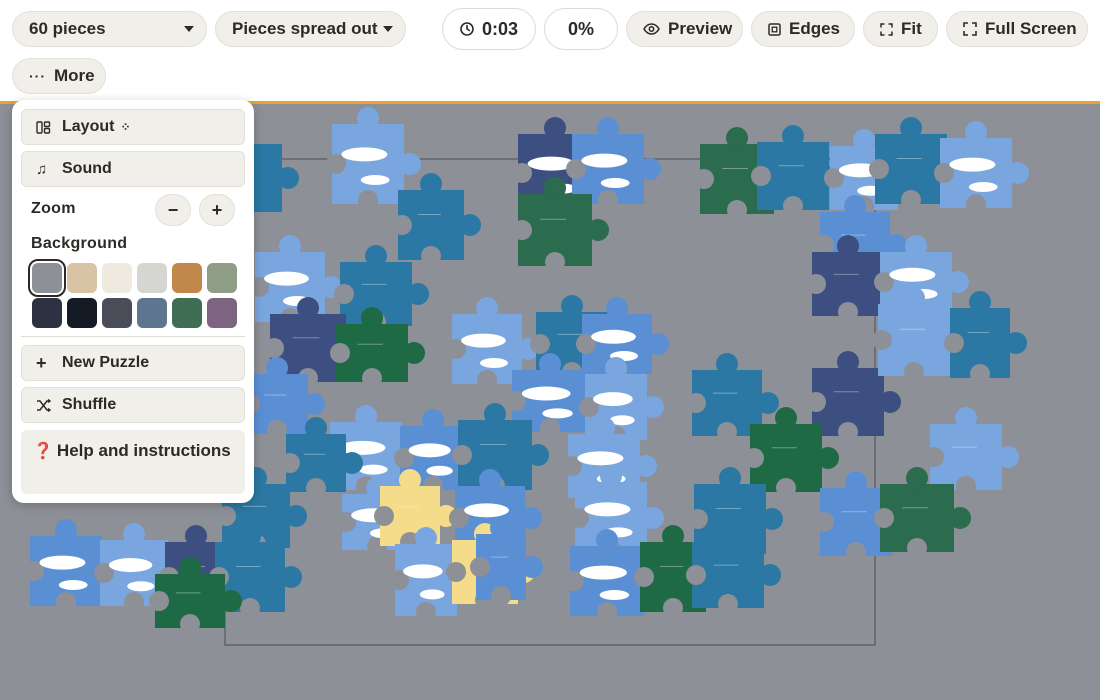 The height and width of the screenshot is (700, 1100). I want to click on pieces-count-value: 60 pieces, so click(67, 28).